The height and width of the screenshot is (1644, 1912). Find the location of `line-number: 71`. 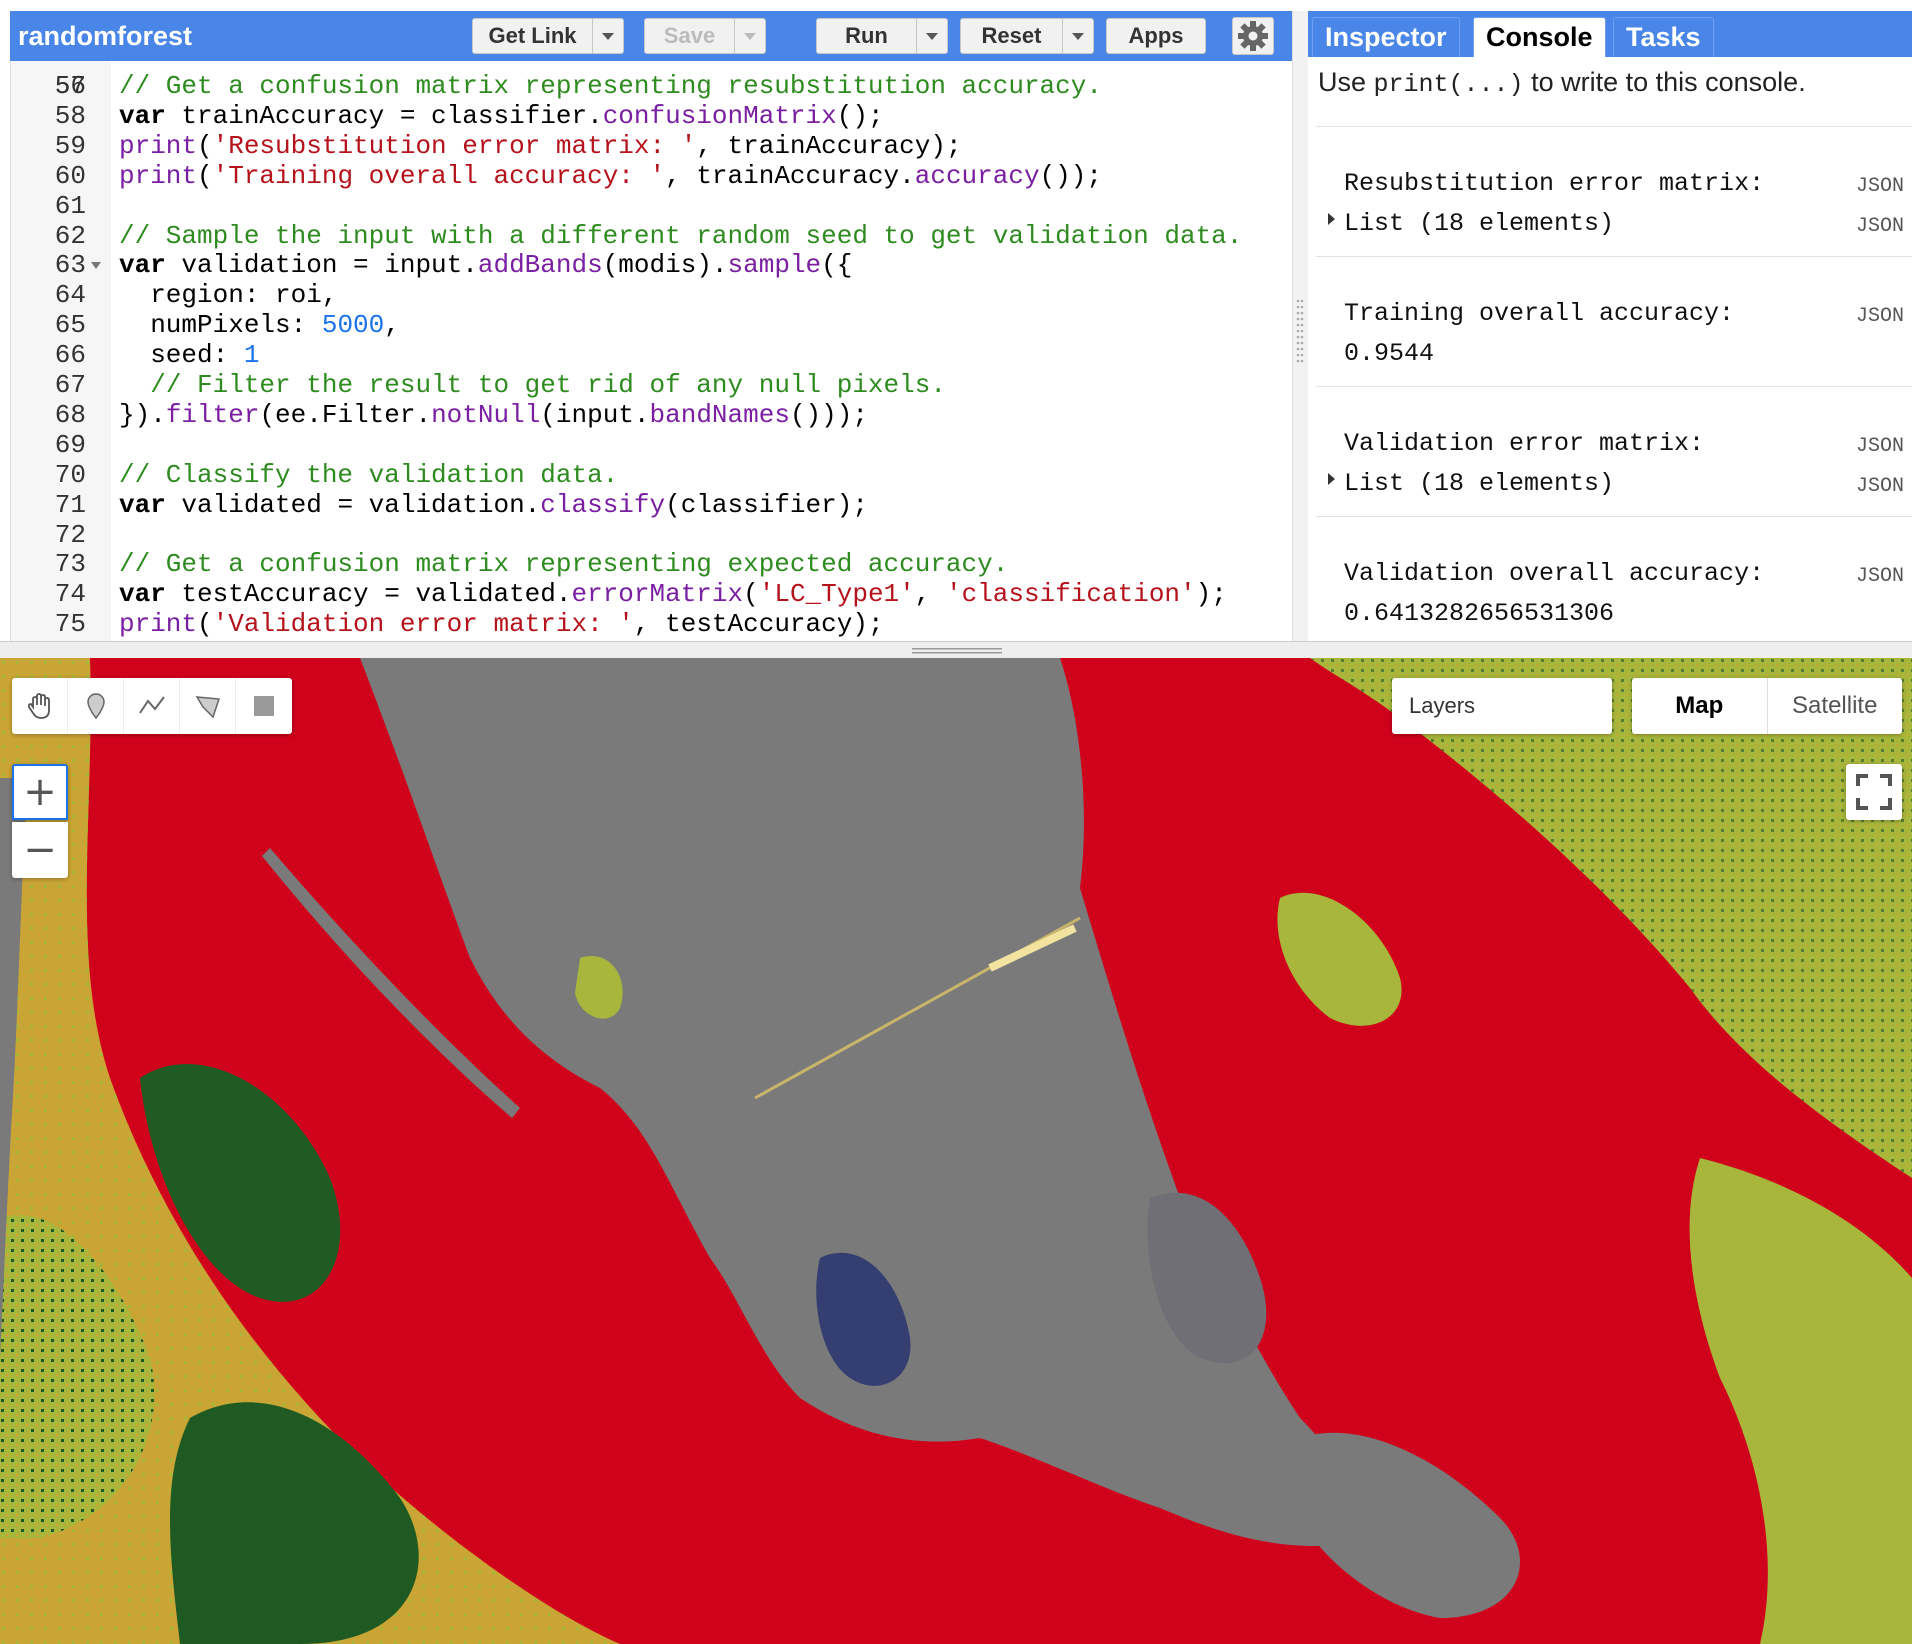

line-number: 71 is located at coordinates (70, 504).